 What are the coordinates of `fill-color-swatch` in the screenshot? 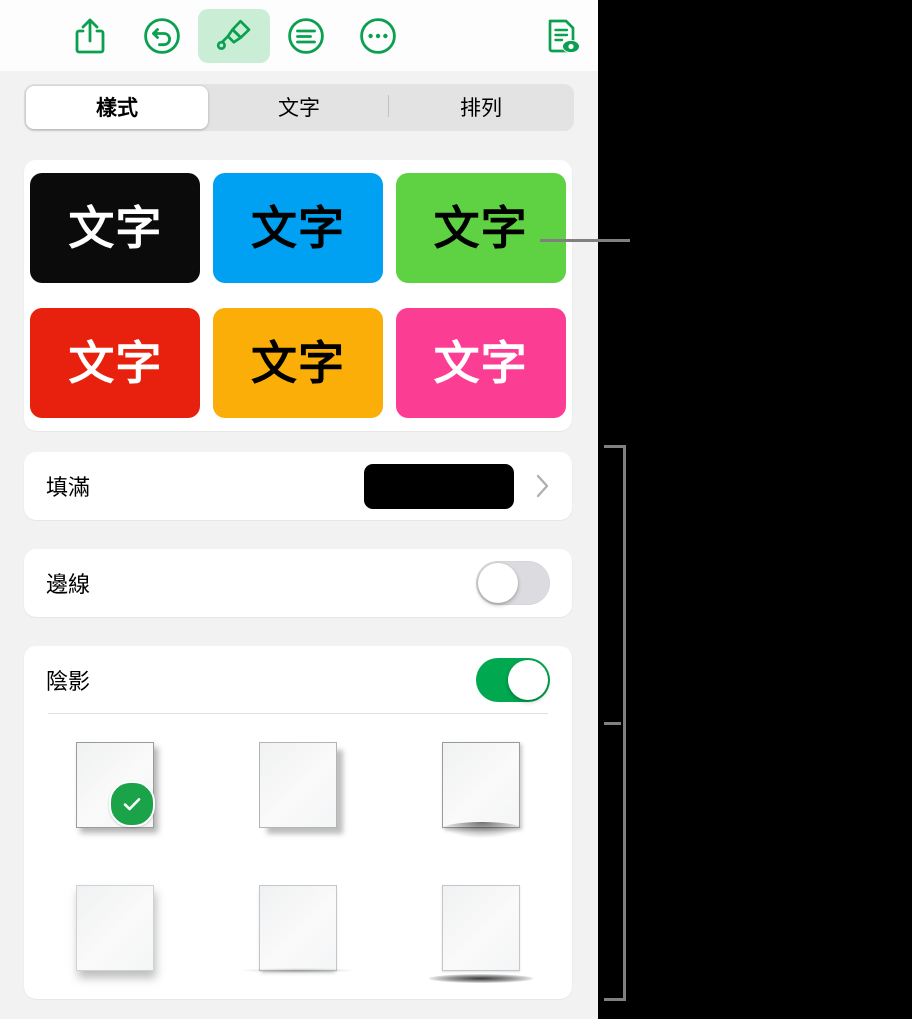 It's located at (439, 486).